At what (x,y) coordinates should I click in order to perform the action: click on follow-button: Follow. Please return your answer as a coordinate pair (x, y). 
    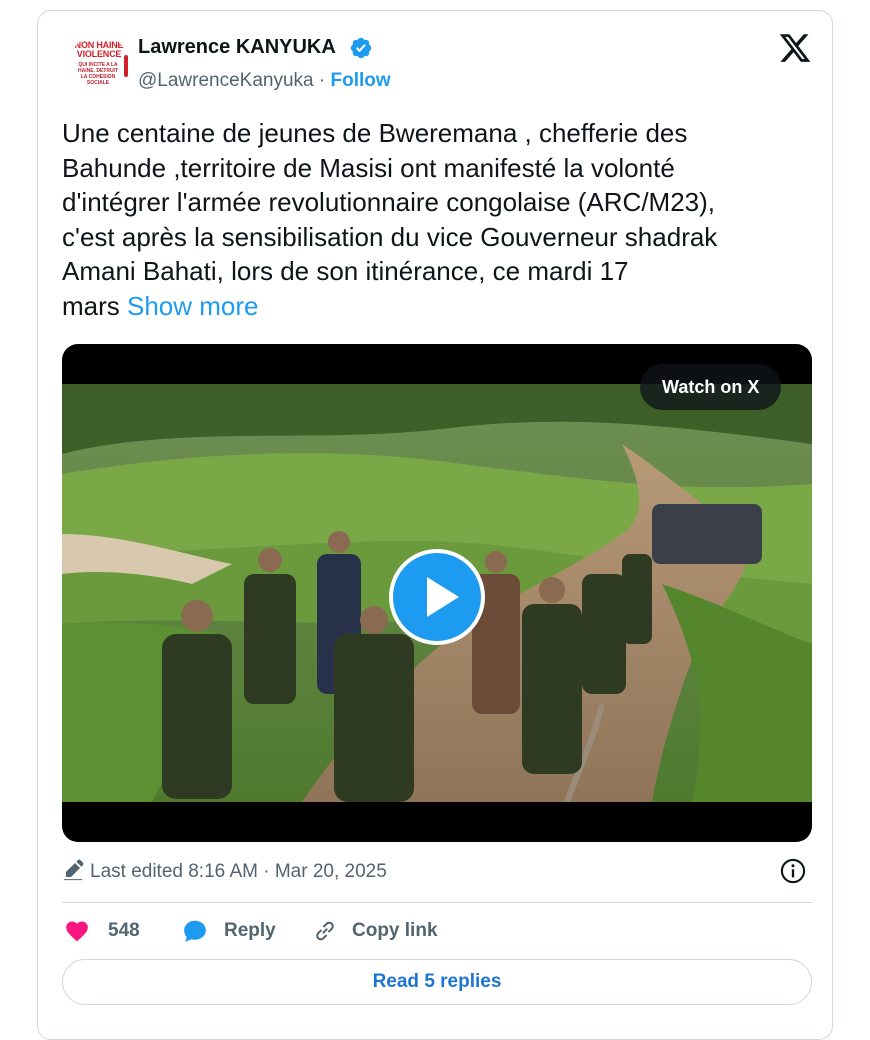
    Looking at the image, I should click on (361, 80).